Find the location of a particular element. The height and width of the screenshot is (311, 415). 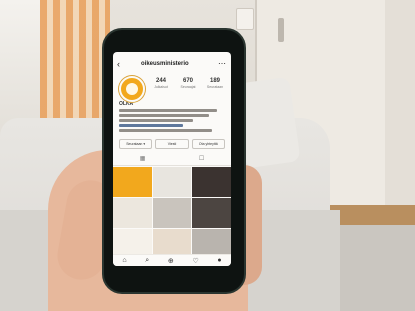

home-icon: ⌂ is located at coordinates (124, 260).